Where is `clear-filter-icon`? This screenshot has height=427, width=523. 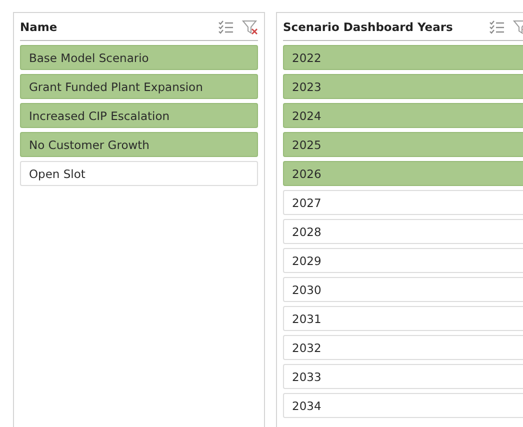
clear-filter-icon is located at coordinates (250, 26).